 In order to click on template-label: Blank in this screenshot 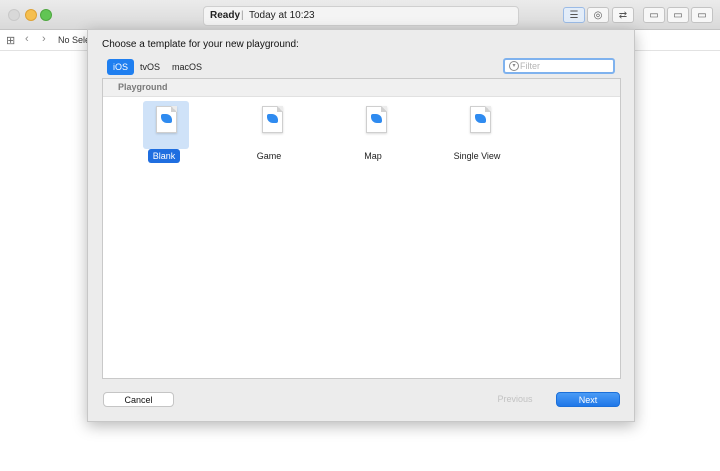, I will do `click(164, 156)`.